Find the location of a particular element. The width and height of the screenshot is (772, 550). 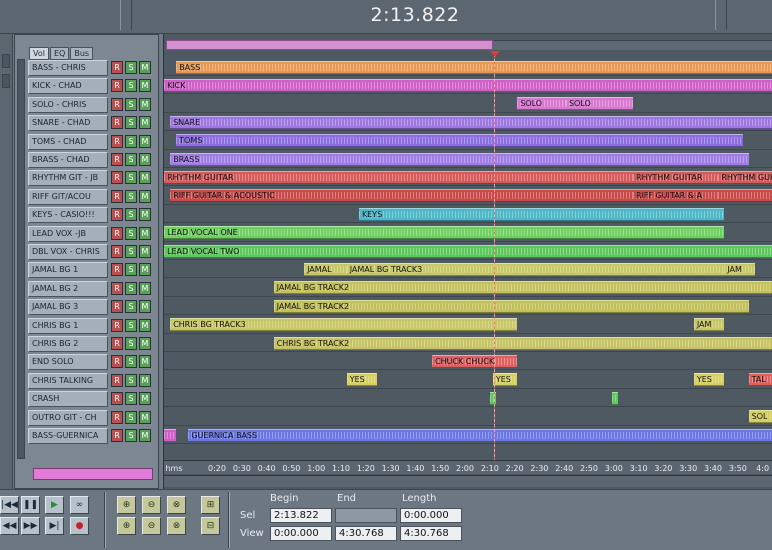

audio-clip: CHRIS BG TRACK2 is located at coordinates (522, 343).